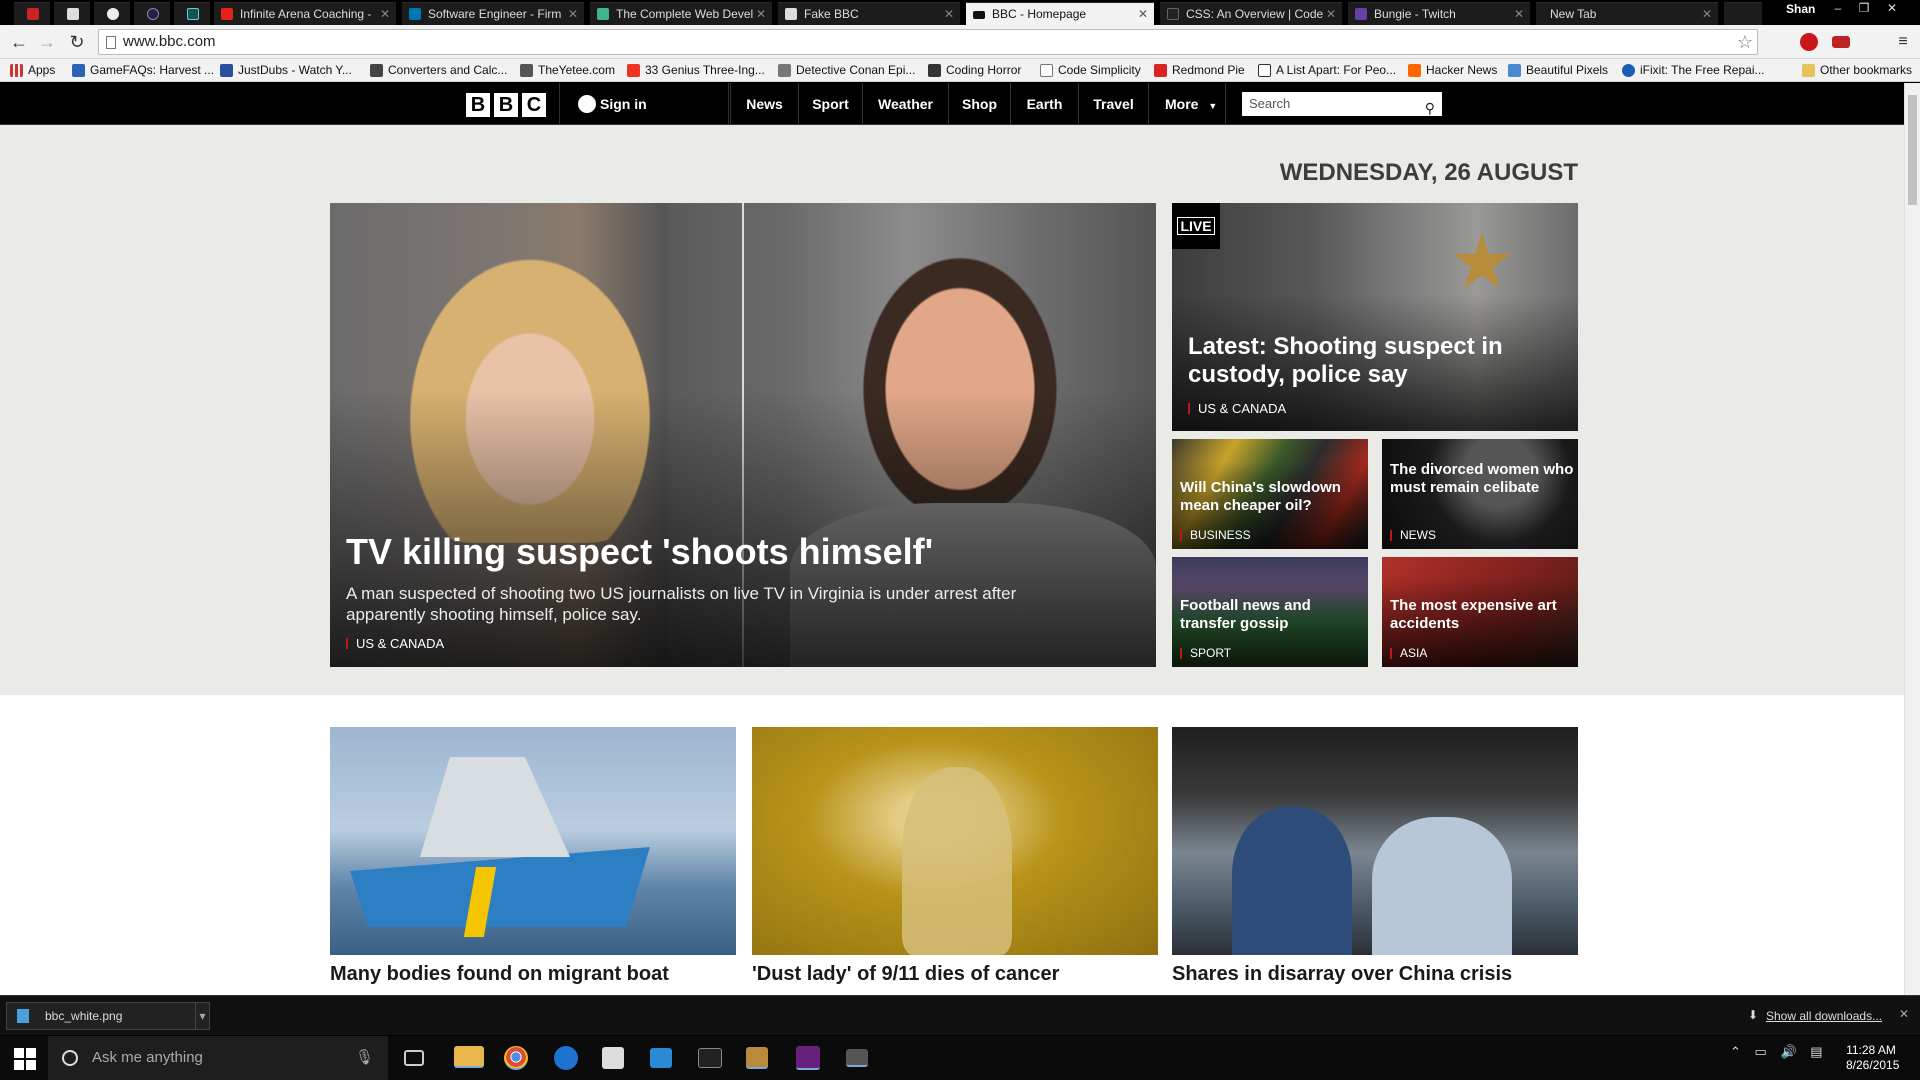 This screenshot has width=1920, height=1080. What do you see at coordinates (613, 1058) in the screenshot?
I see `store-icon` at bounding box center [613, 1058].